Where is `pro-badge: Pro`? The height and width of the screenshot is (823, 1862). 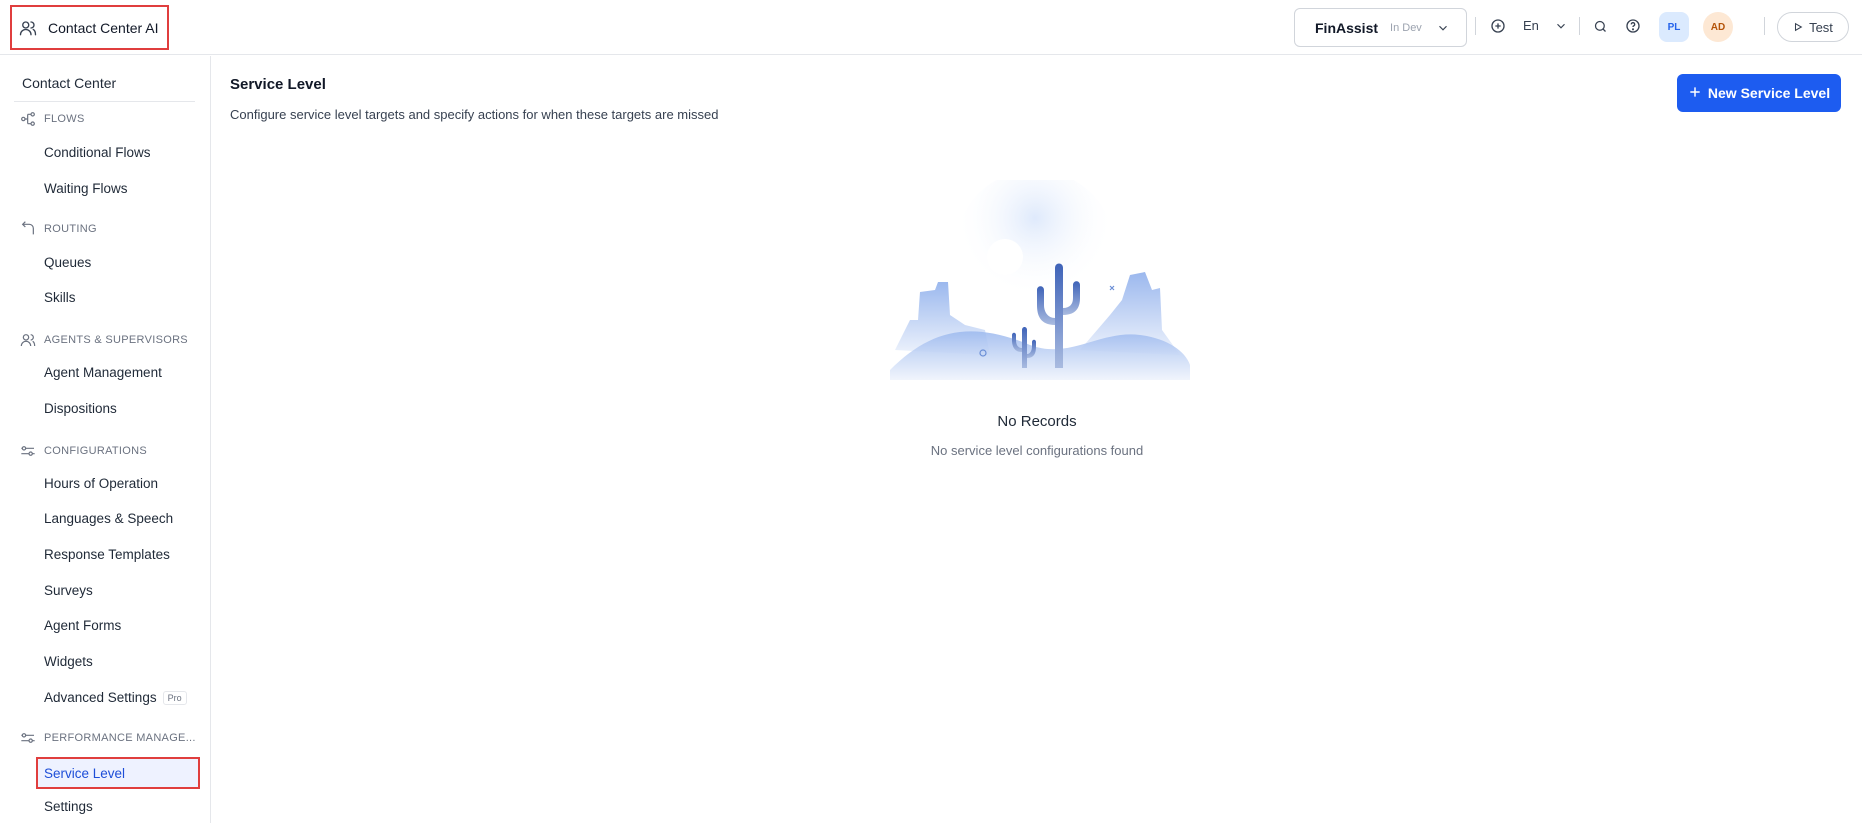 pro-badge: Pro is located at coordinates (174, 698).